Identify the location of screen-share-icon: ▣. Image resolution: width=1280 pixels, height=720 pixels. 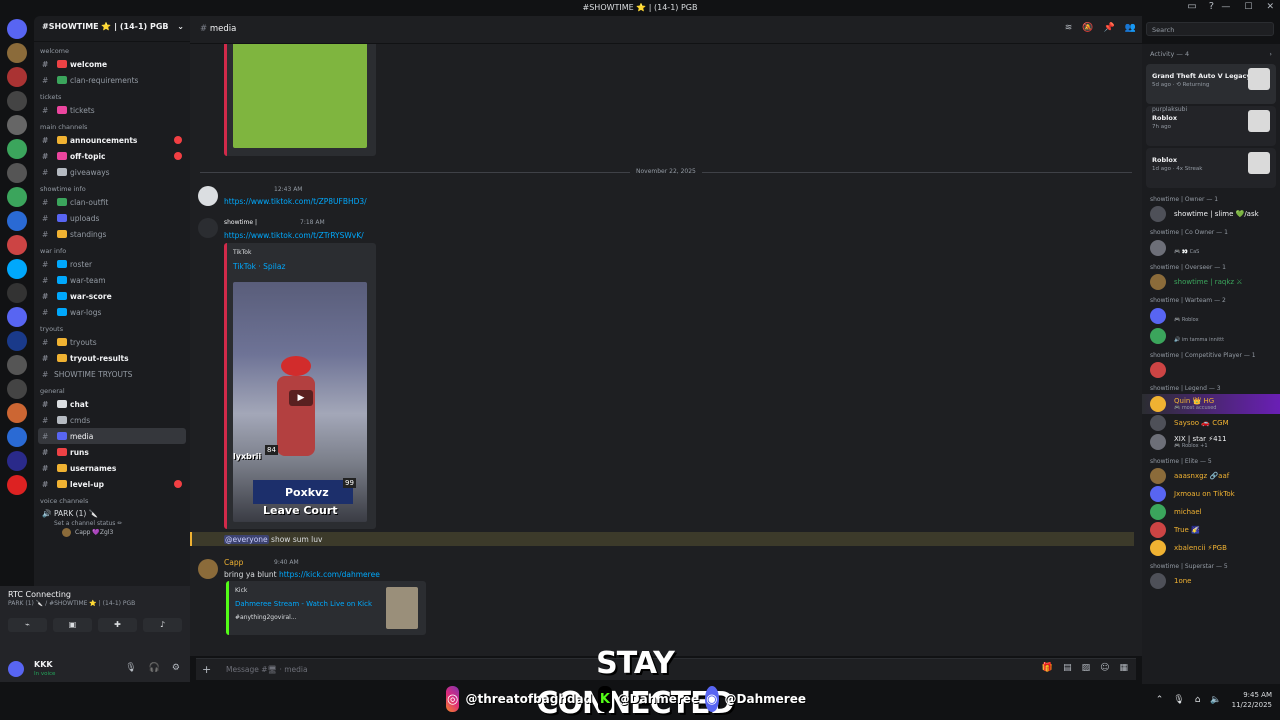
(72, 625).